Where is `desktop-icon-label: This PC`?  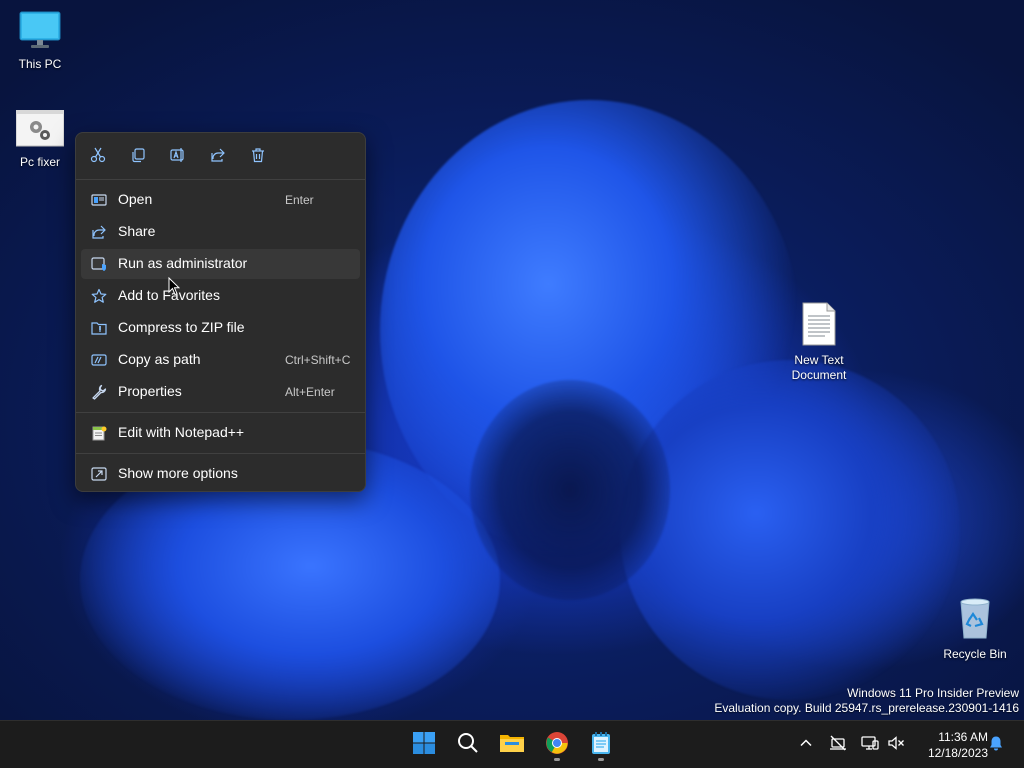
desktop-icon-label: This PC is located at coordinates (40, 64).